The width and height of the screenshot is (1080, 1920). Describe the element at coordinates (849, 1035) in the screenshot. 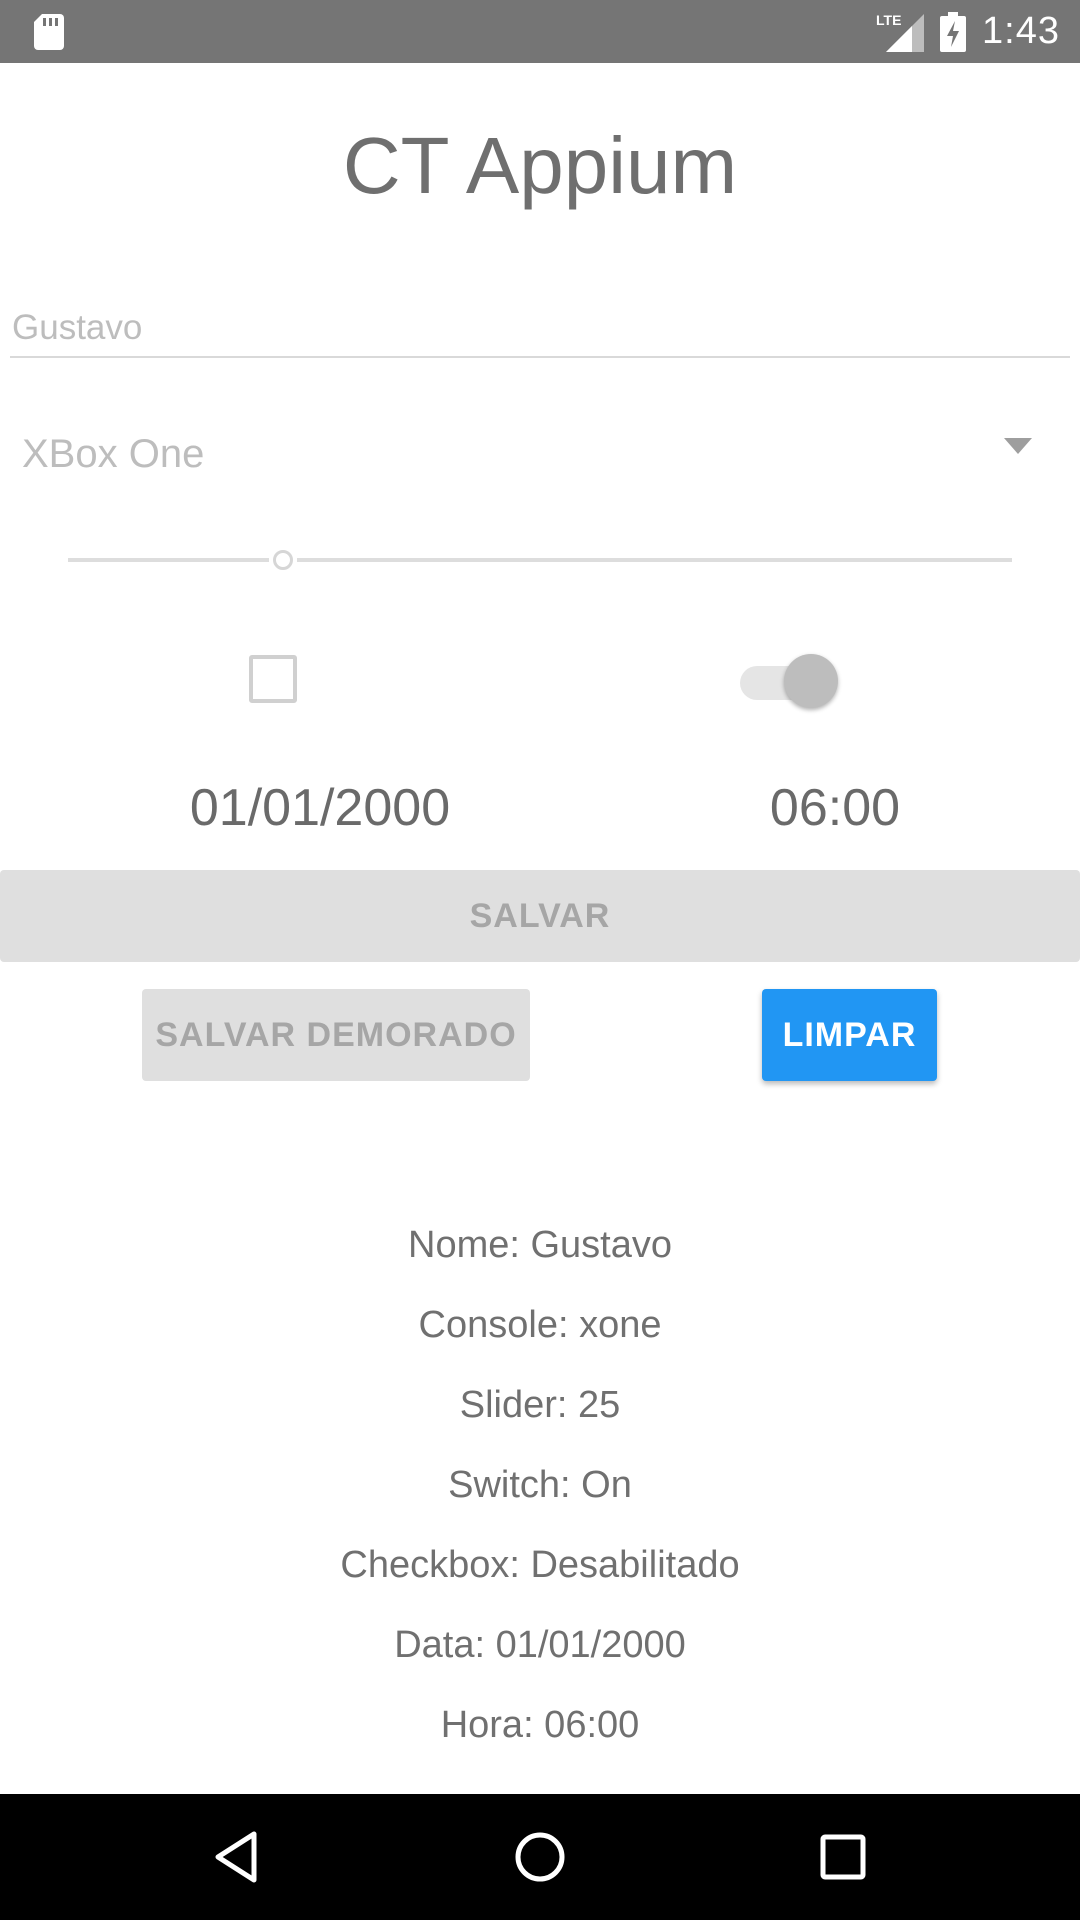

I see `clear-button: LIMPAR` at that location.